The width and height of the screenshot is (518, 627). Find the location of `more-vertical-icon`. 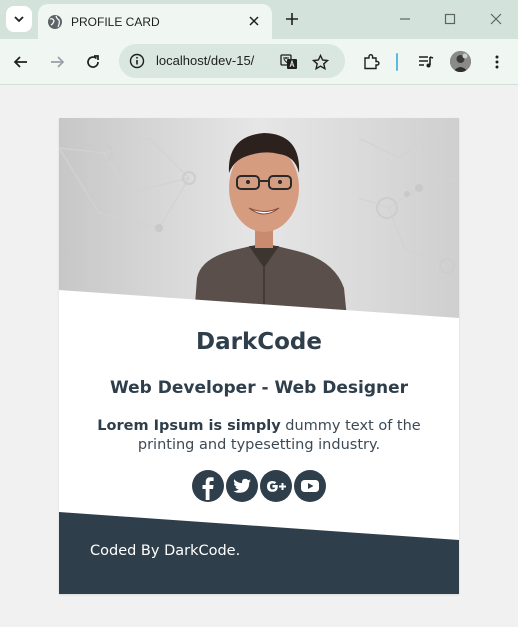

more-vertical-icon is located at coordinates (497, 62).